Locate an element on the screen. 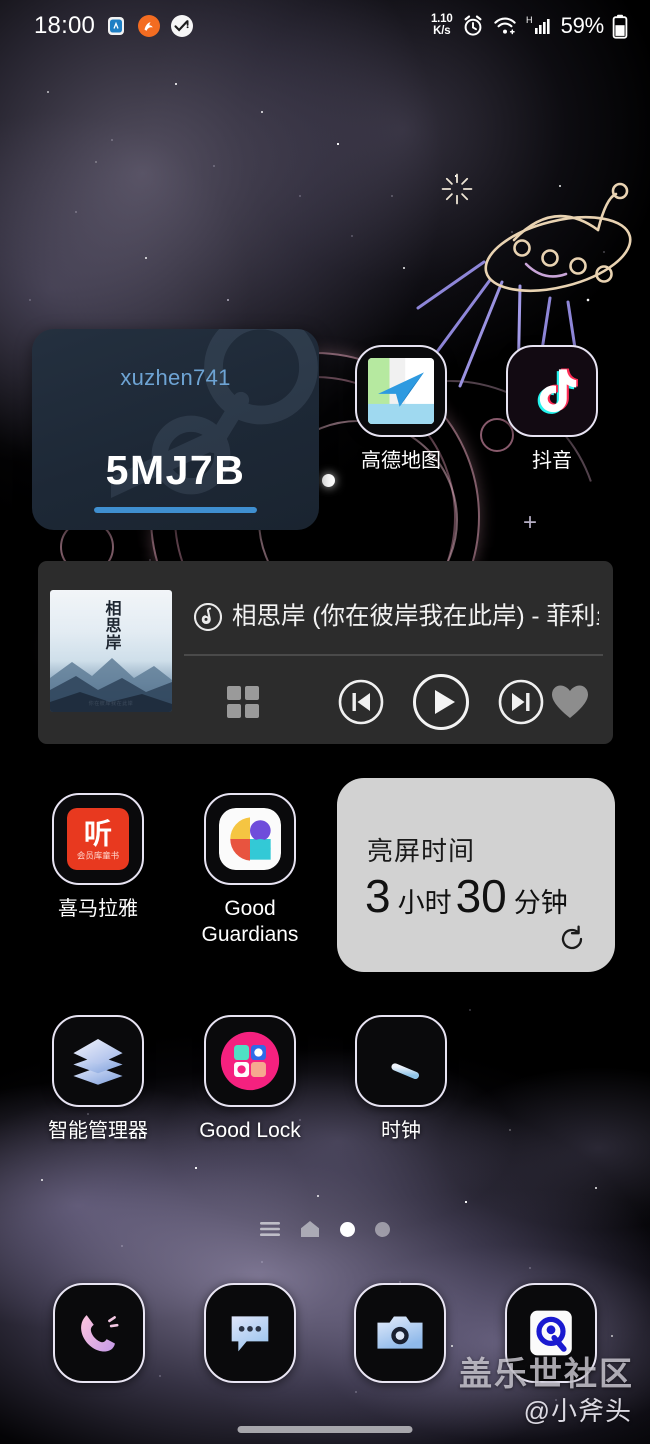  wallpaper-plus-icon: + is located at coordinates (529, 522).